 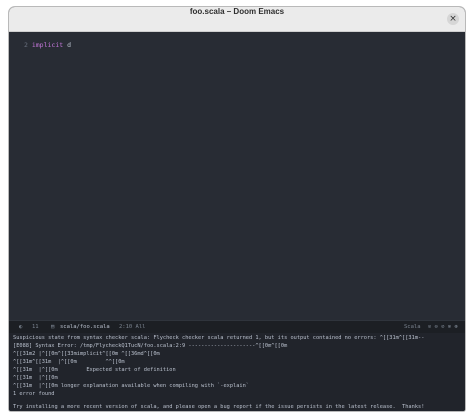 I want to click on status-indicator-icon: ◐, so click(x=21, y=327).